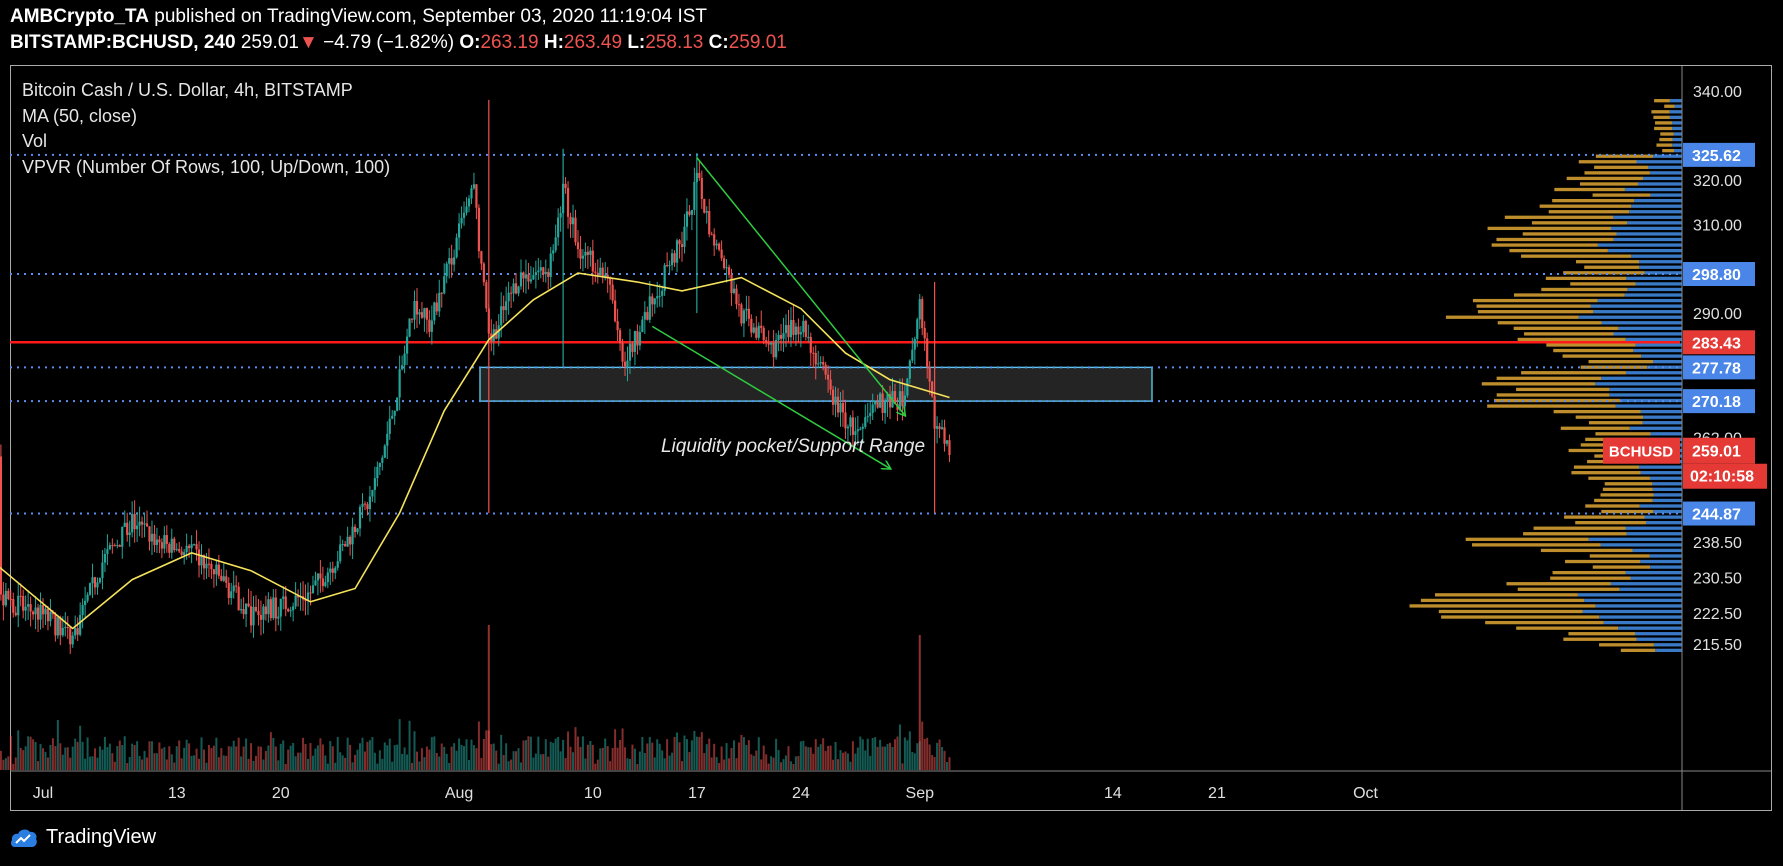 This screenshot has width=1783, height=866. I want to click on trendlines, so click(778, 313).